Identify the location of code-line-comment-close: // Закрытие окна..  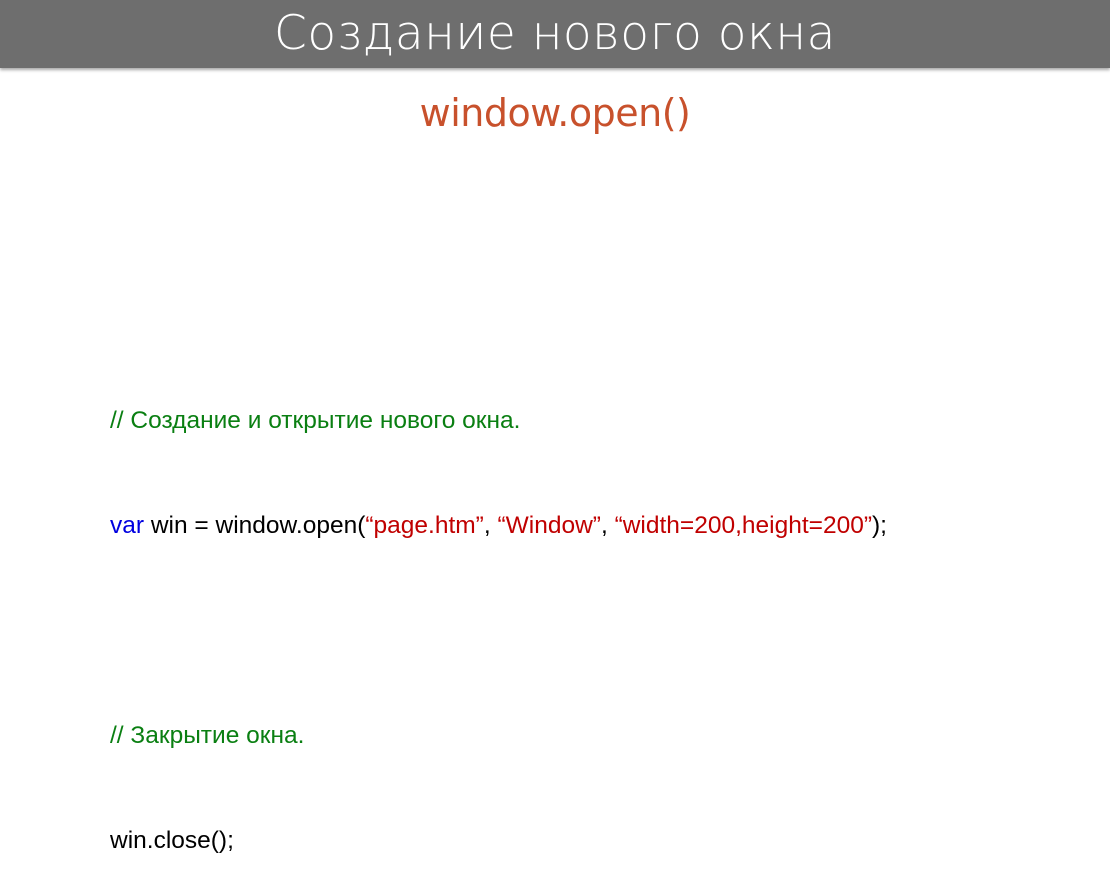
(600, 735).